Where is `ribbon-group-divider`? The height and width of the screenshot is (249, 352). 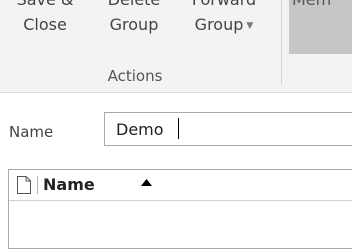 ribbon-group-divider is located at coordinates (281, 42).